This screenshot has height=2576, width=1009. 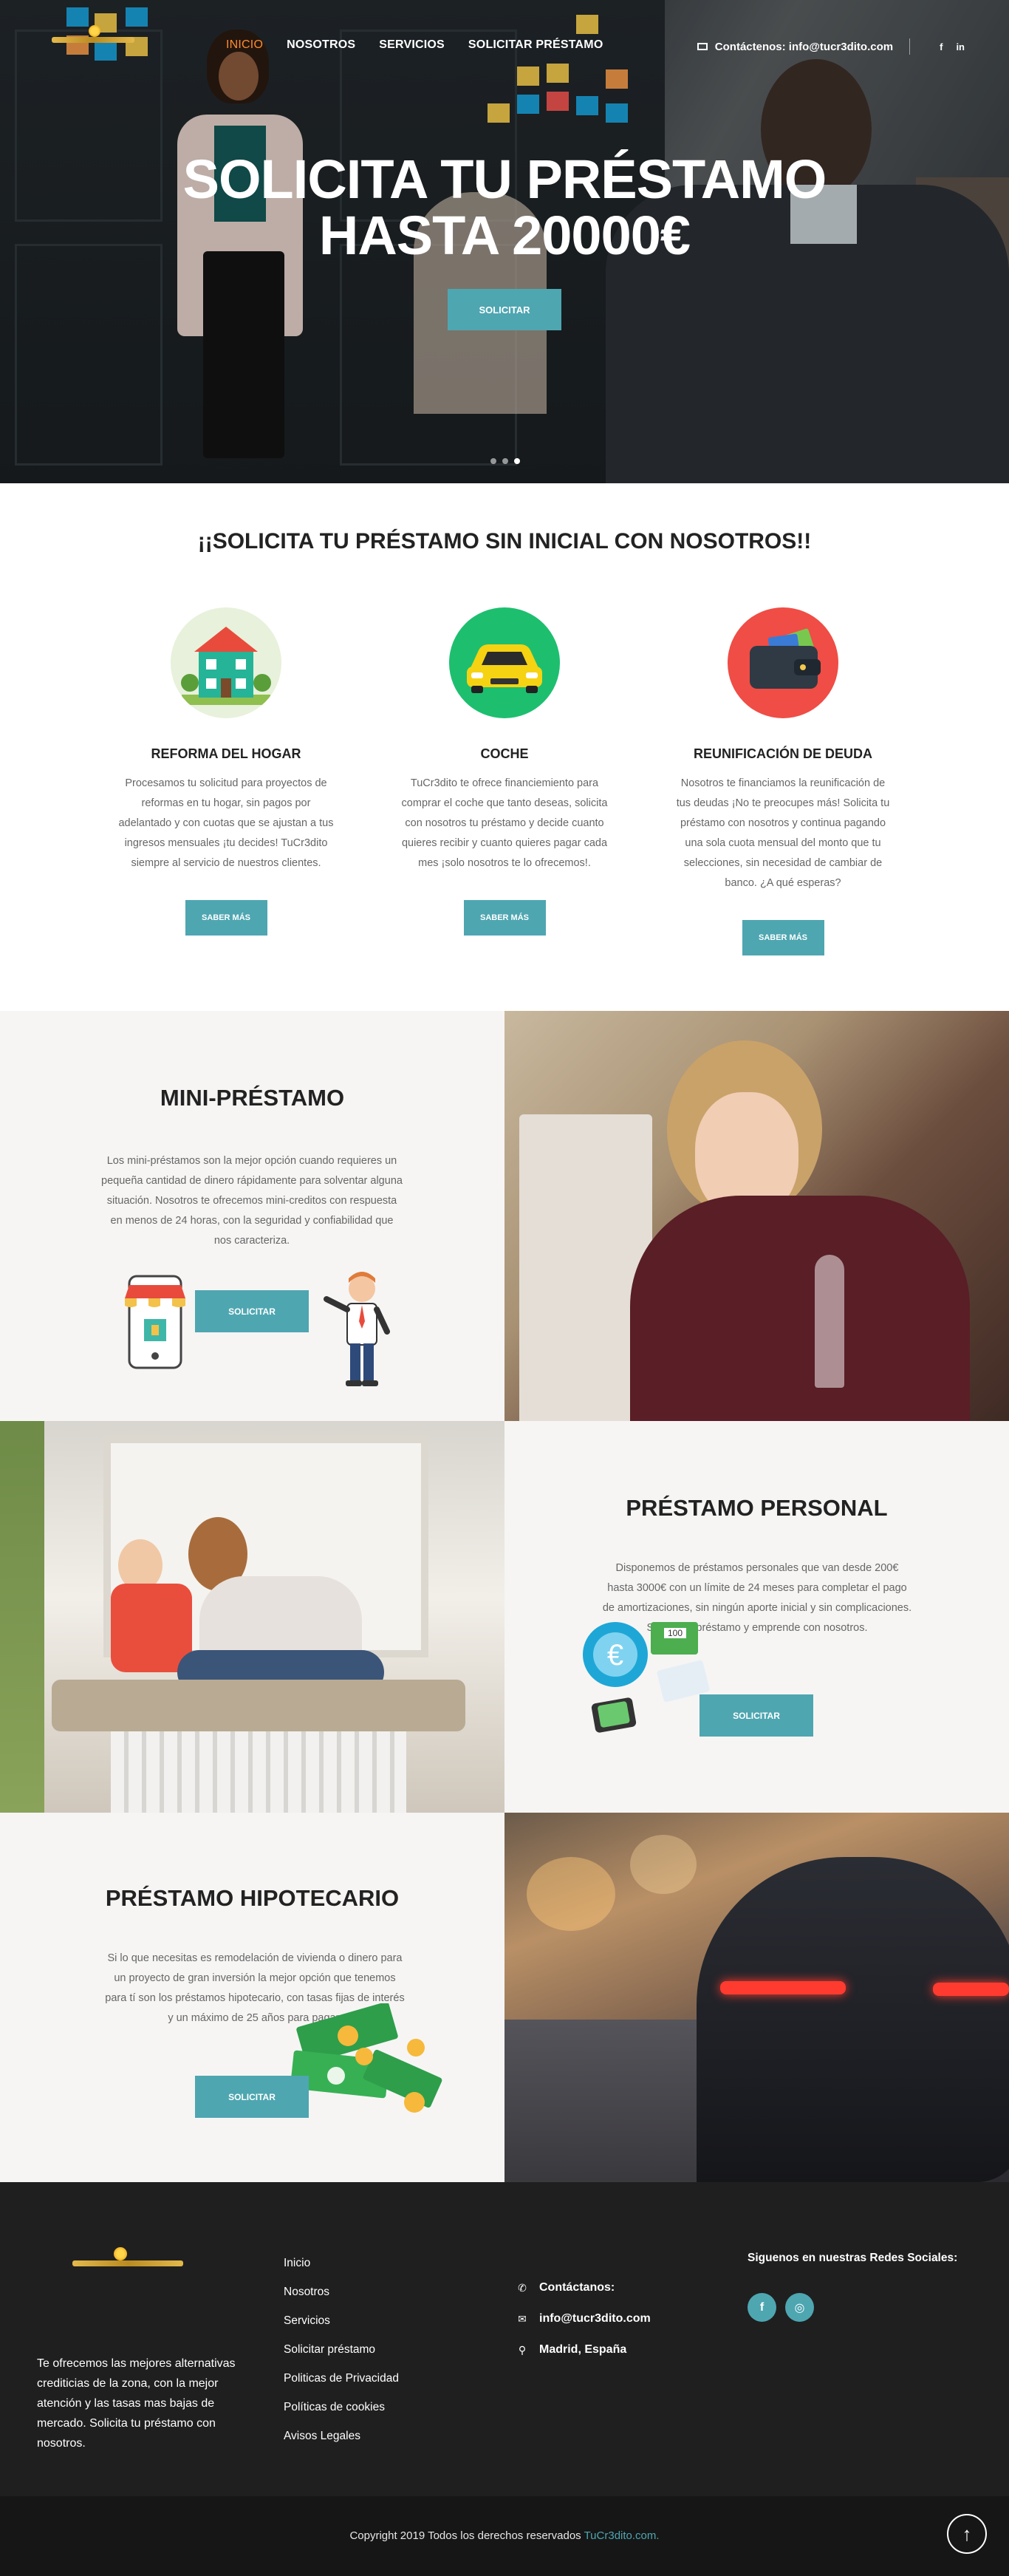 I want to click on footer-location: Madrid, España, so click(x=583, y=2349).